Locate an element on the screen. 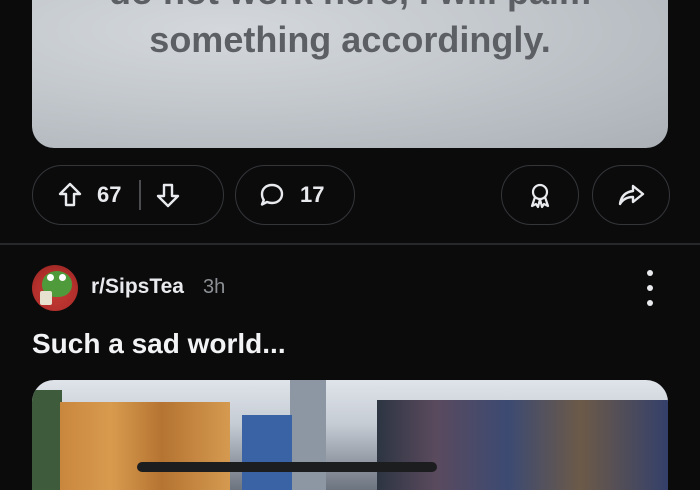 The height and width of the screenshot is (490, 700). upvote-count: 67 is located at coordinates (109, 194).